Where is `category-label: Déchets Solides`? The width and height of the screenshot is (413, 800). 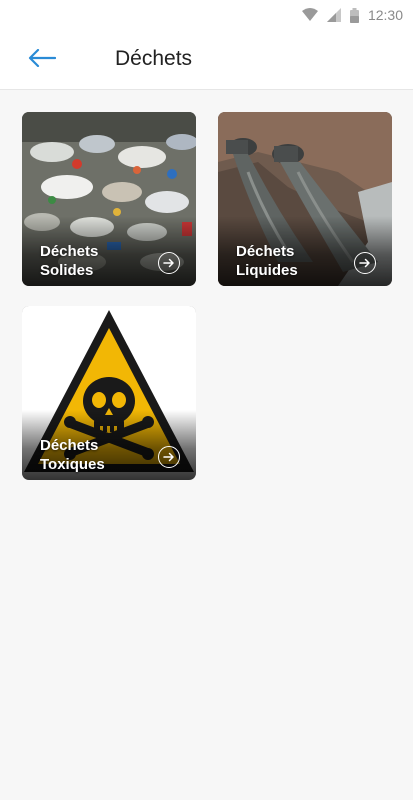 category-label: Déchets Solides is located at coordinates (69, 261).